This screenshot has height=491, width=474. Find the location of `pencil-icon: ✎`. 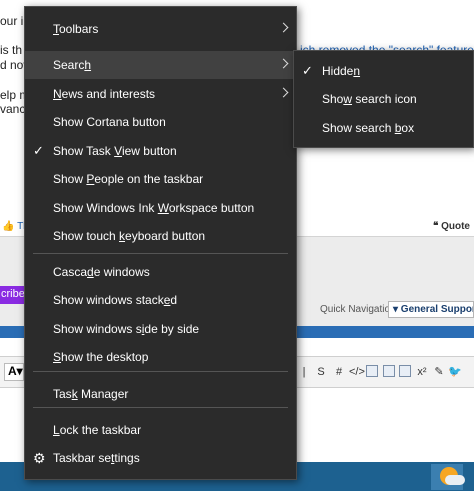

pencil-icon: ✎ is located at coordinates (439, 372).